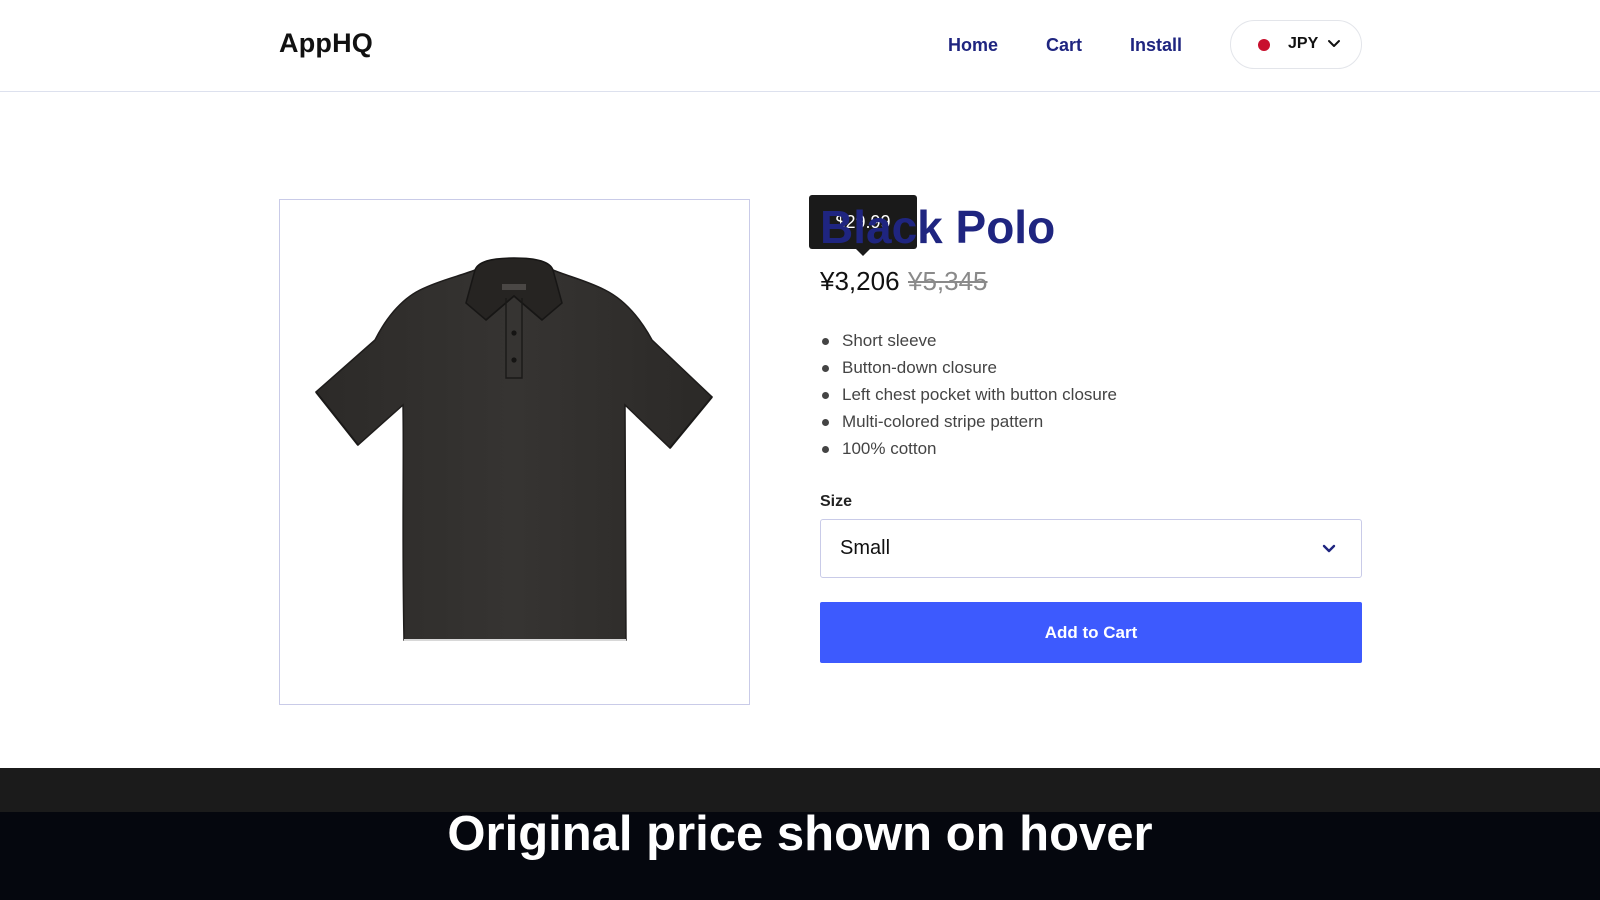  I want to click on nav-home-link: Home, so click(973, 45).